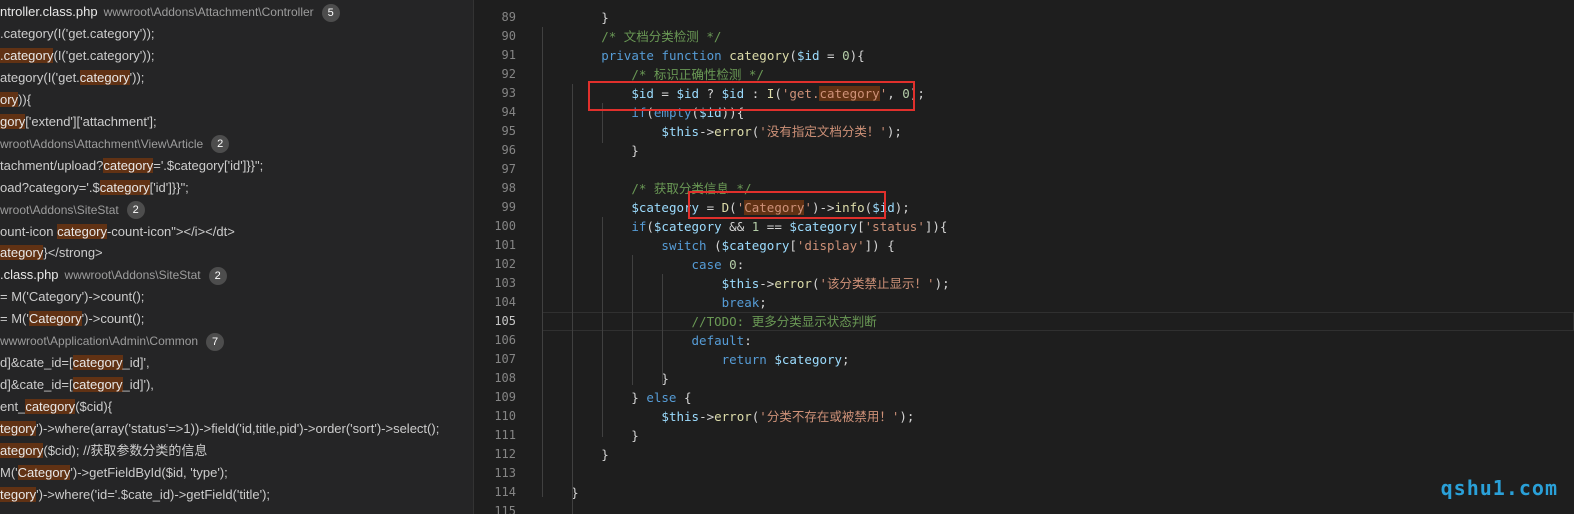  I want to click on code-line: /* 文档分类检测 */, so click(631, 36).